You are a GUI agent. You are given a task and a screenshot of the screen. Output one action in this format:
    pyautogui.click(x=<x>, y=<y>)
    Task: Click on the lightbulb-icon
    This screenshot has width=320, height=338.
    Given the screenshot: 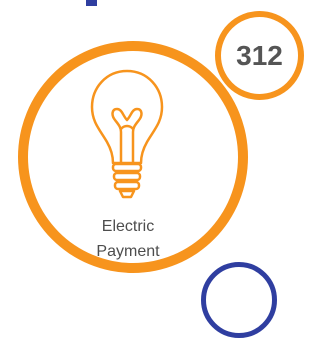 What is the action you would take?
    pyautogui.click(x=127, y=134)
    